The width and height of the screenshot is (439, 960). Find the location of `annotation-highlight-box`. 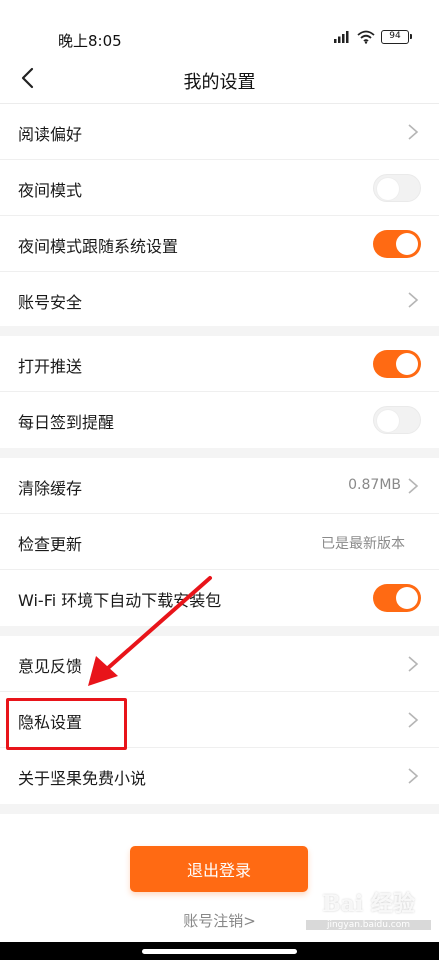

annotation-highlight-box is located at coordinates (66, 724).